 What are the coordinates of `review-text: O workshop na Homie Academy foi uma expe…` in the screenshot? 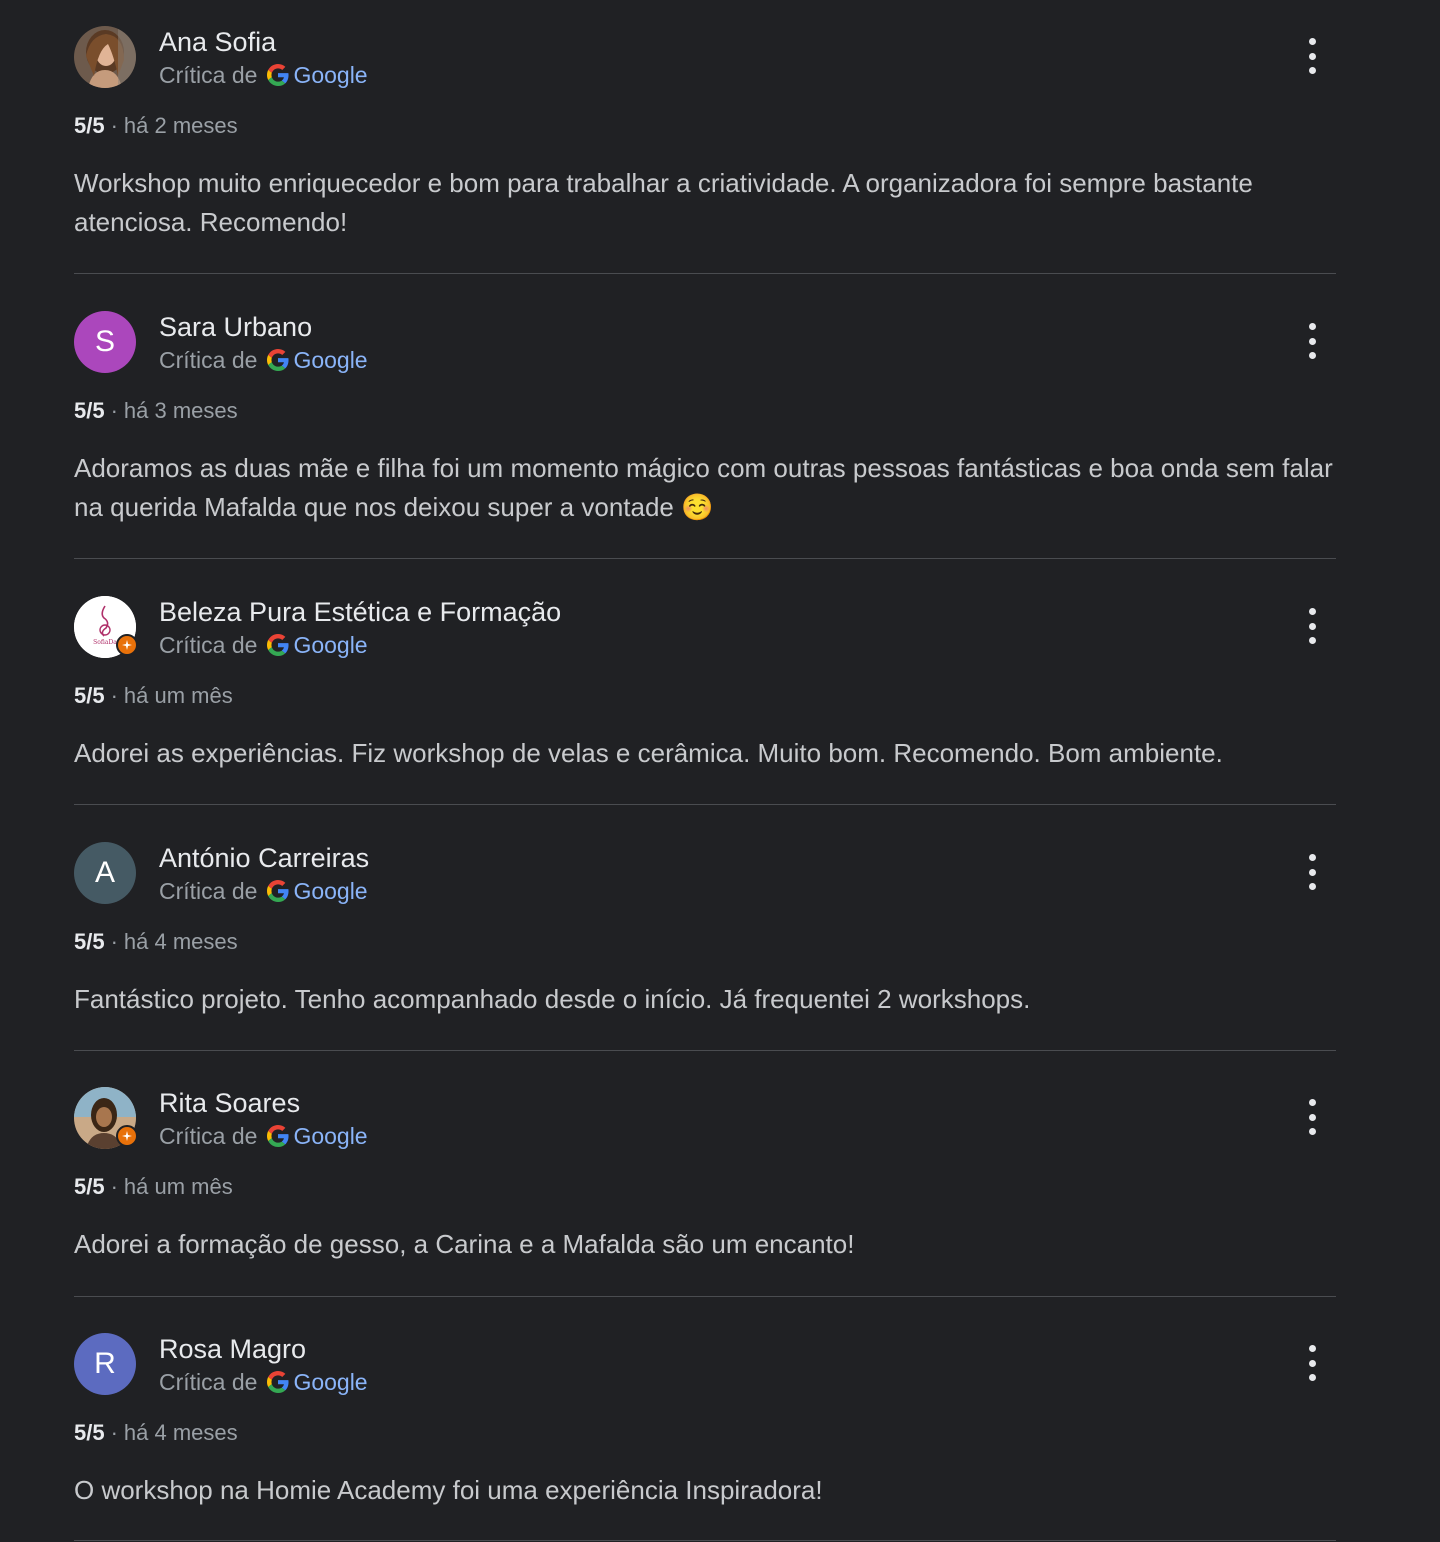 It's located at (448, 1490).